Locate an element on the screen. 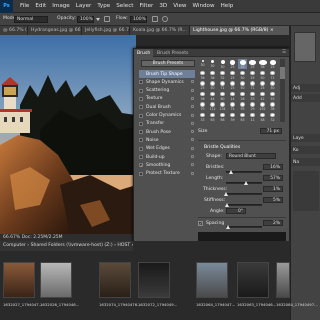 Image resolution: width=320 pixels, height=320 pixels. brush-presets-button: Brush Presets is located at coordinates (168, 63).